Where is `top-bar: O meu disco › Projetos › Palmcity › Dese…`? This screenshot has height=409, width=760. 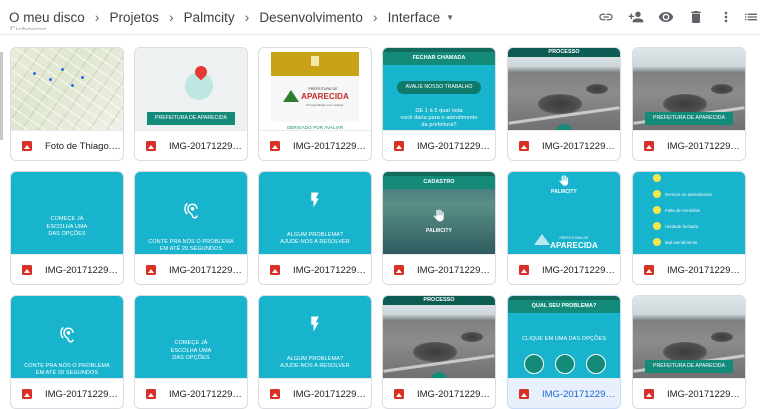
top-bar: O meu disco › Projetos › Palmcity › Dese… is located at coordinates (380, 17).